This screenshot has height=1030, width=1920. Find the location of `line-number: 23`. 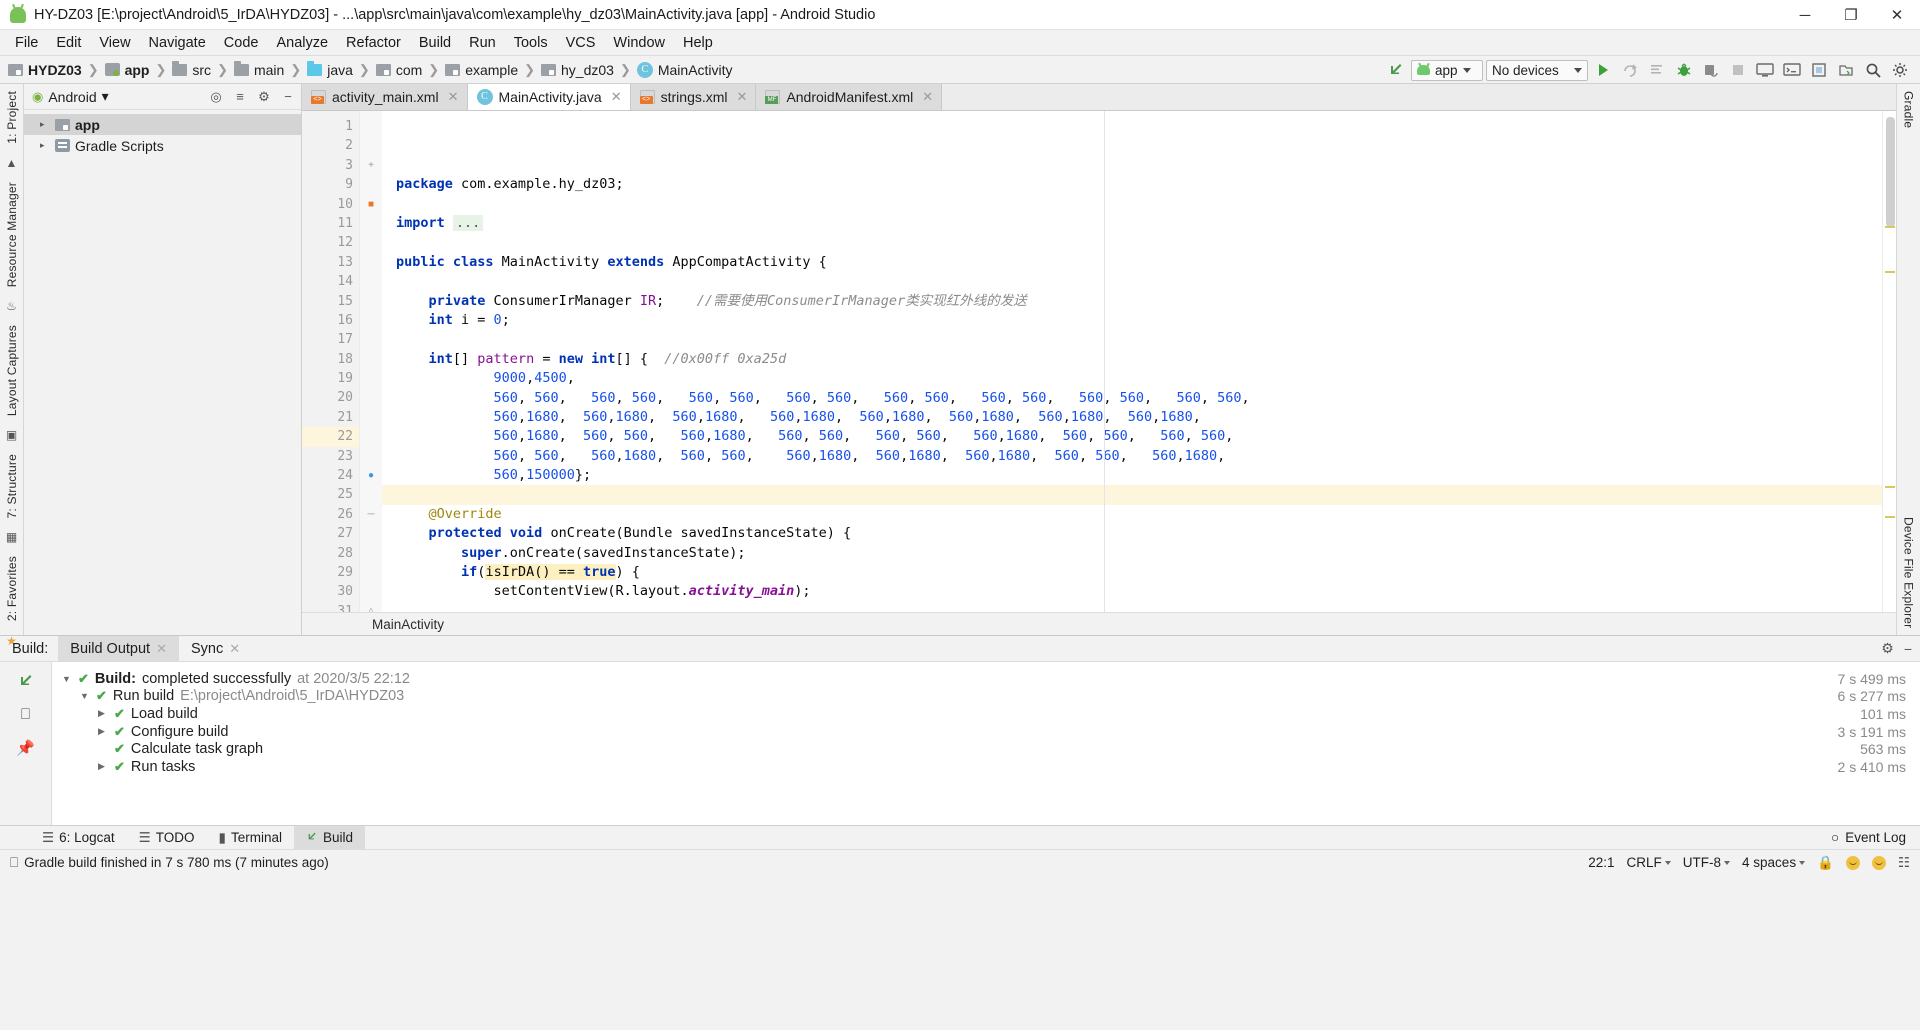

line-number: 23 is located at coordinates (330, 456).